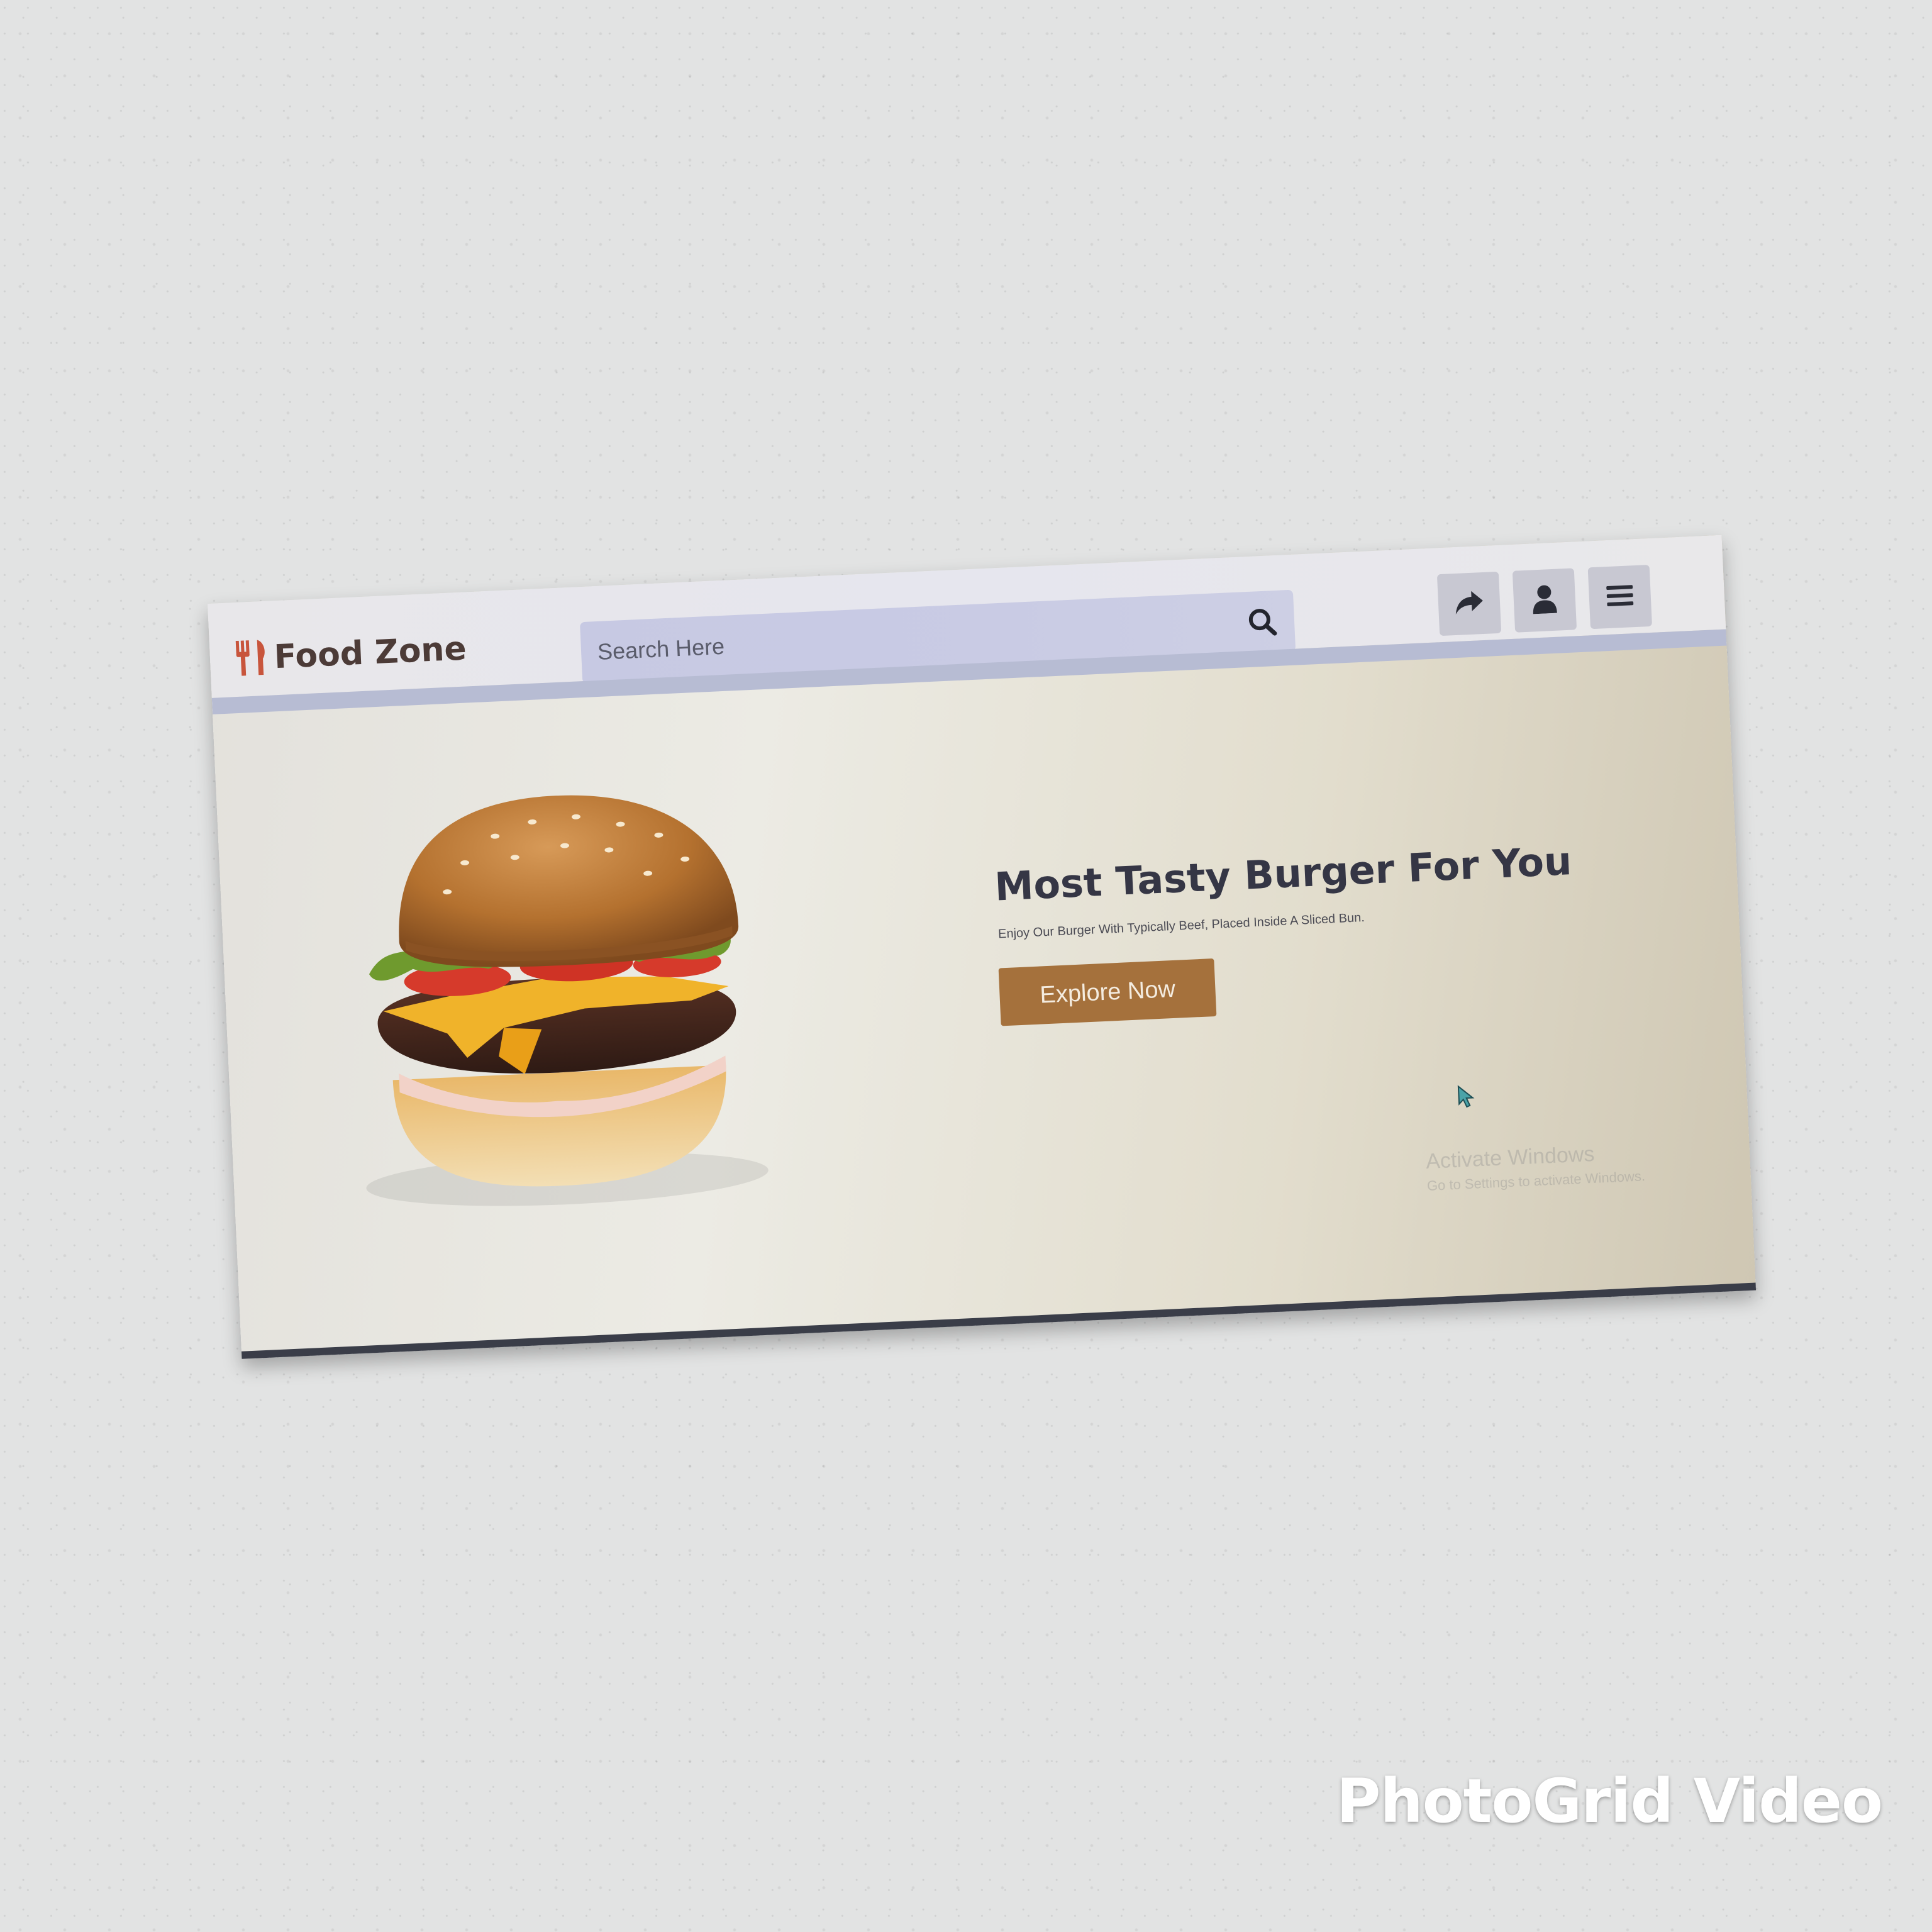 This screenshot has height=1932, width=1932. What do you see at coordinates (1107, 992) in the screenshot?
I see `explore-now-button: Explore Now` at bounding box center [1107, 992].